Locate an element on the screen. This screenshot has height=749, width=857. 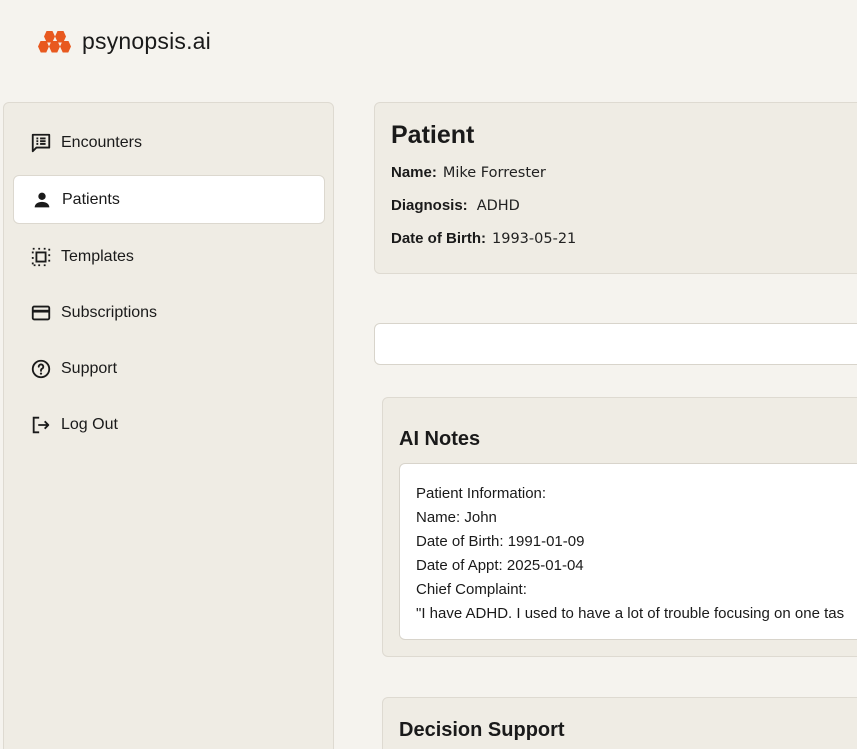
brand-logo: psynopsis.ai is located at coordinates (124, 41).